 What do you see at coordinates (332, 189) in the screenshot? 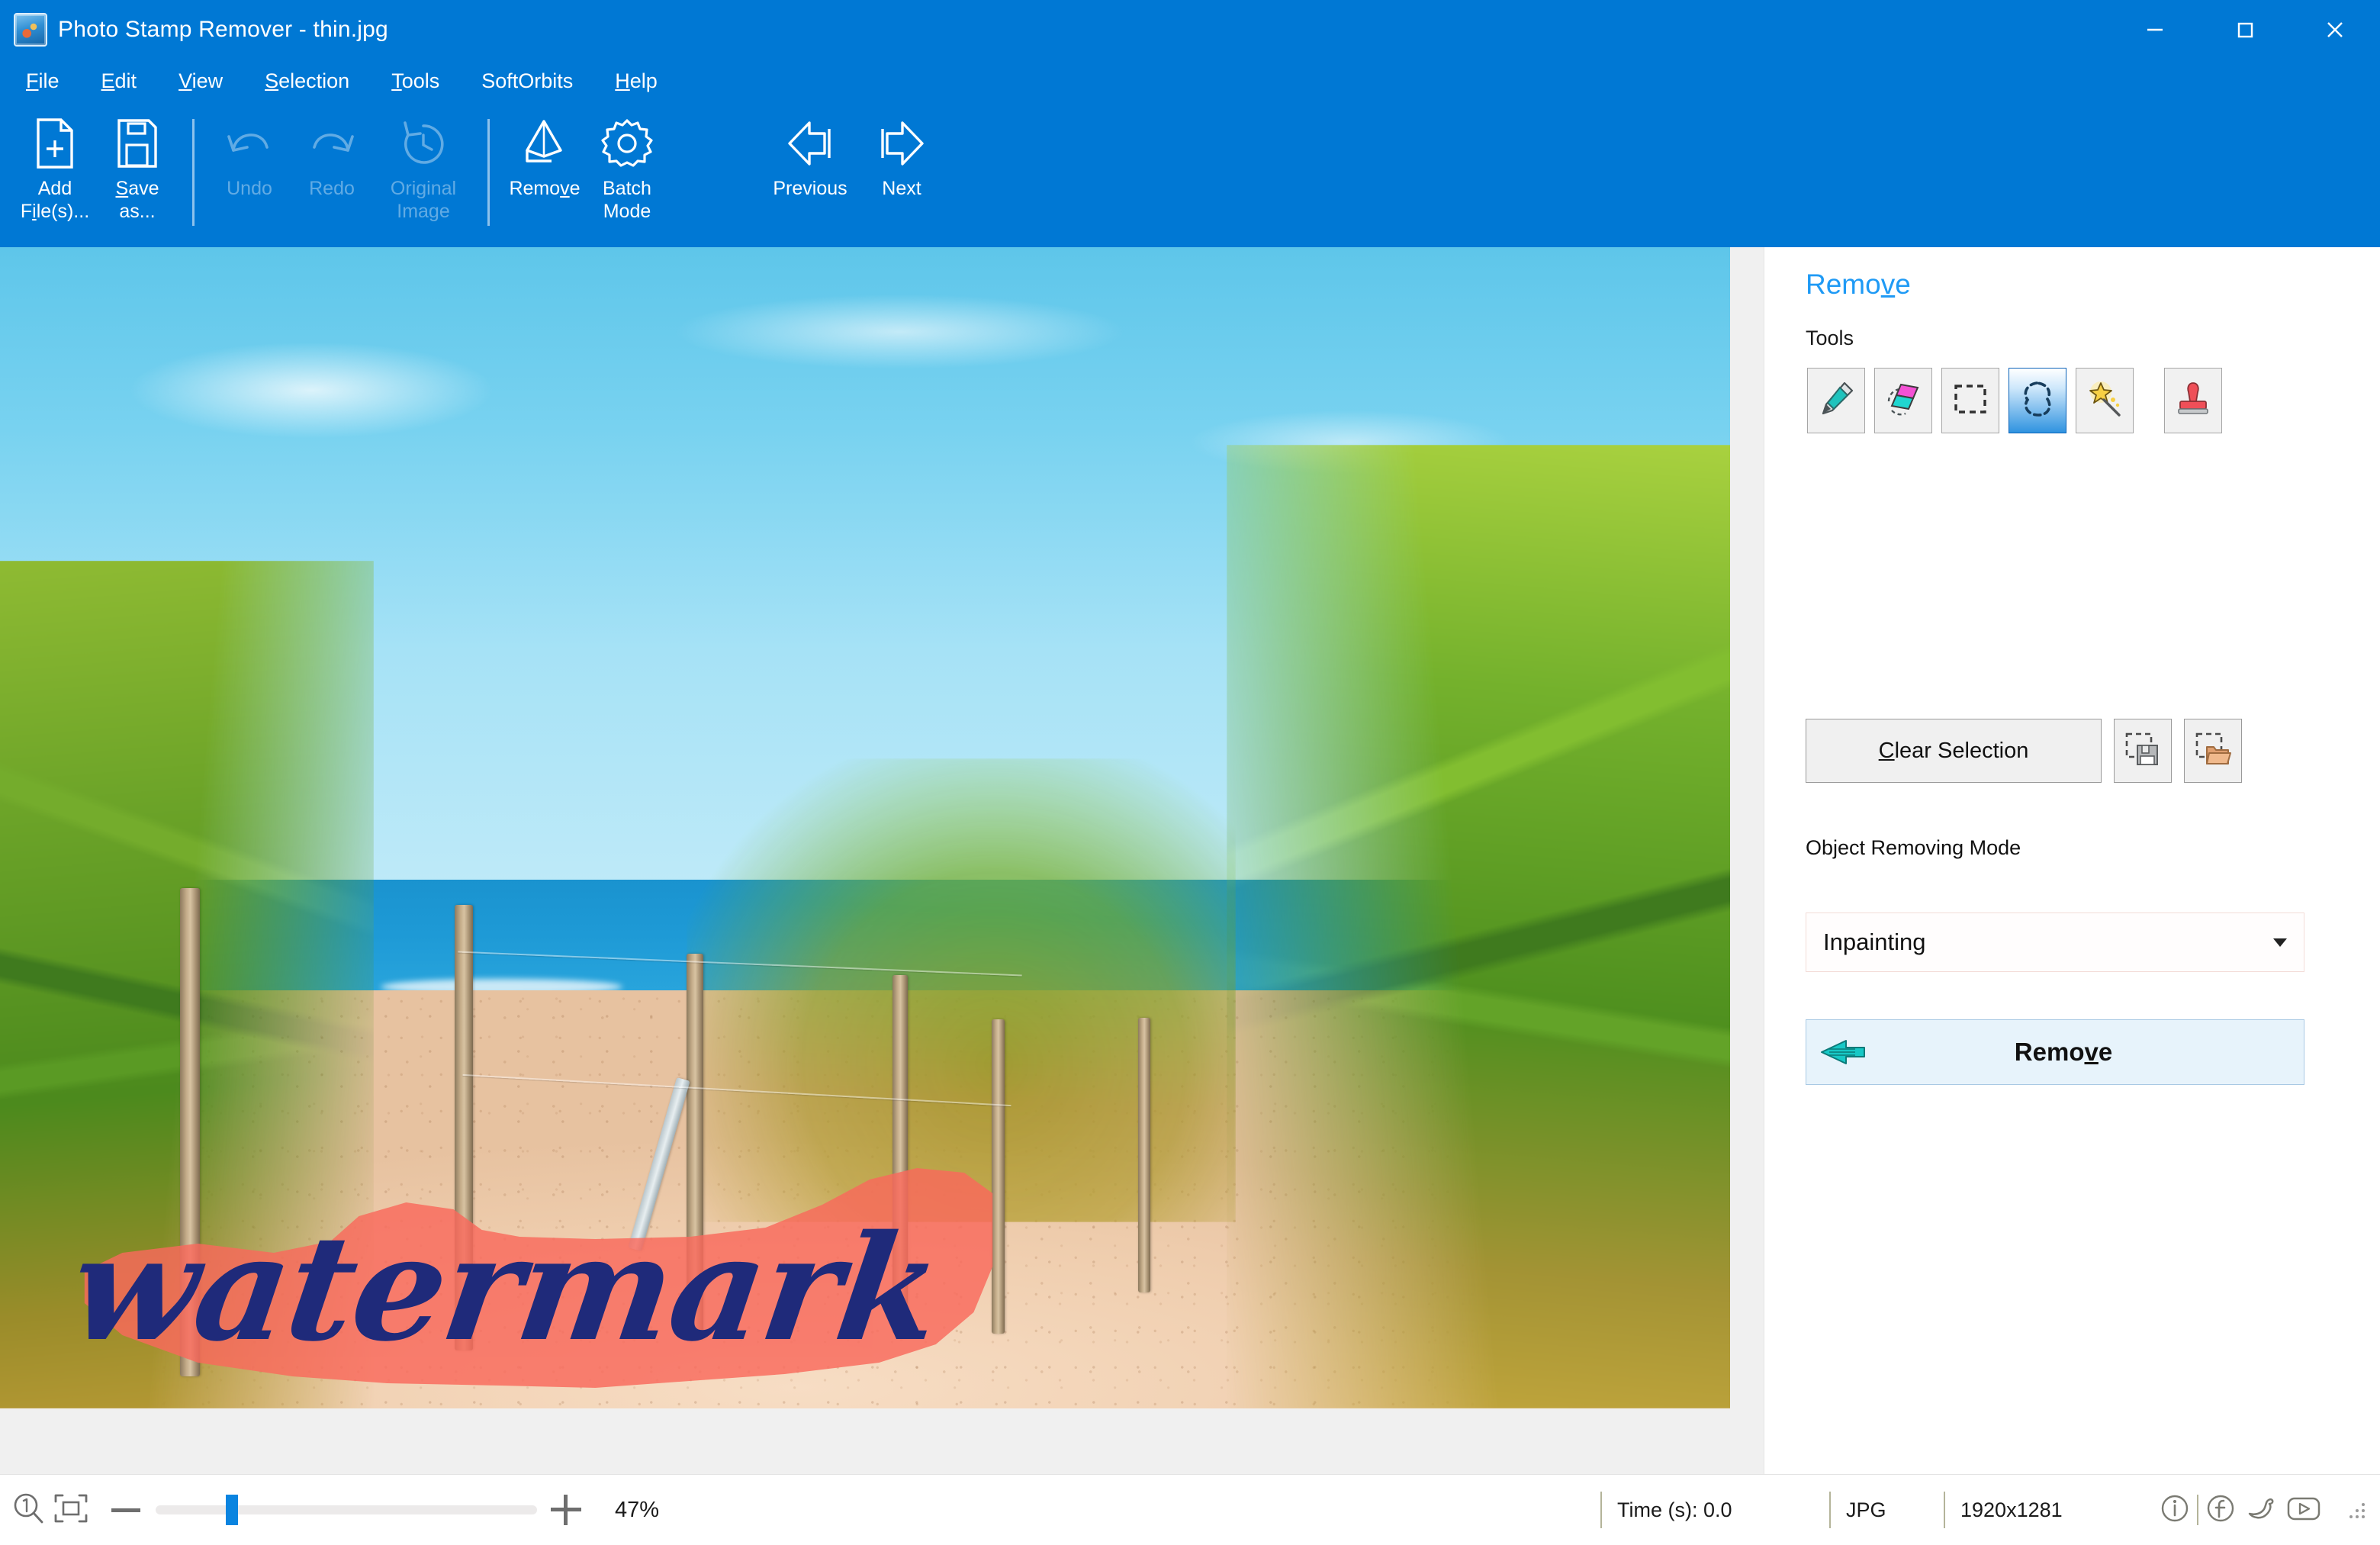
I see `redo-label: Redo` at bounding box center [332, 189].